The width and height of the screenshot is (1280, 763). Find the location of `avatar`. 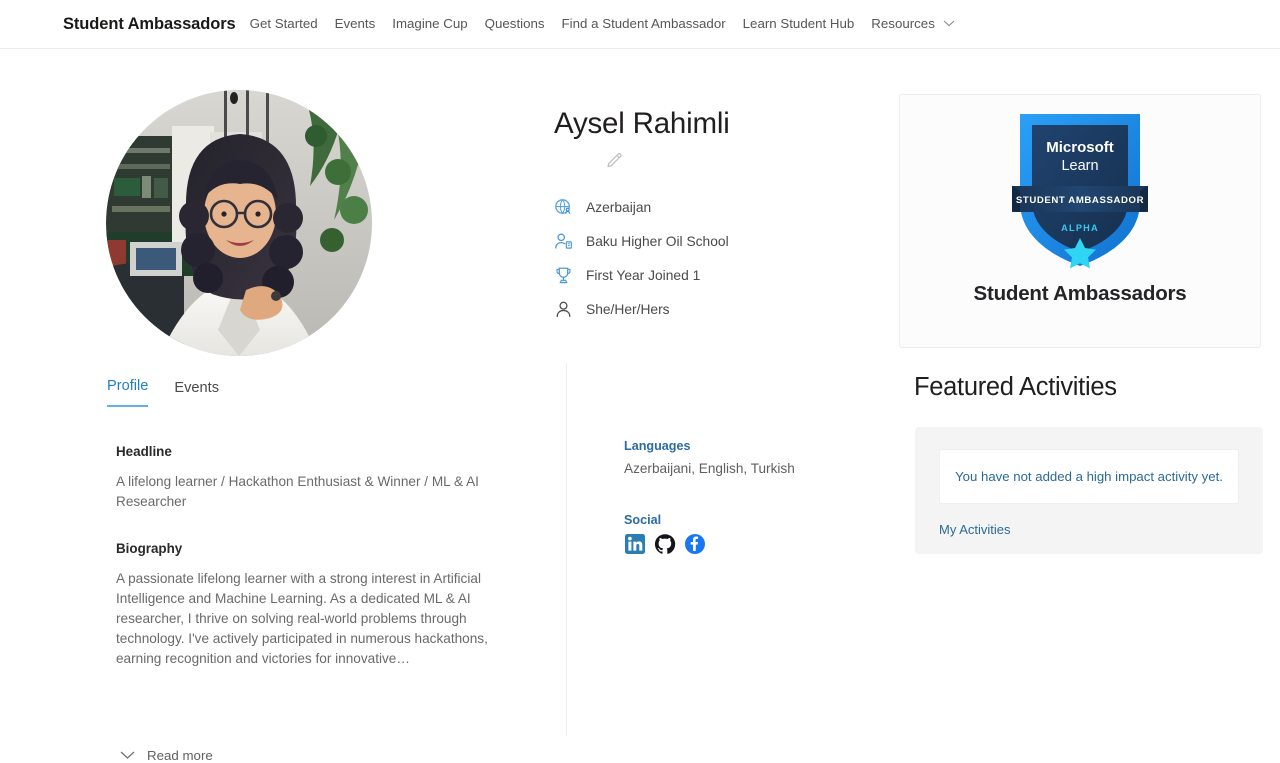

avatar is located at coordinates (239, 223).